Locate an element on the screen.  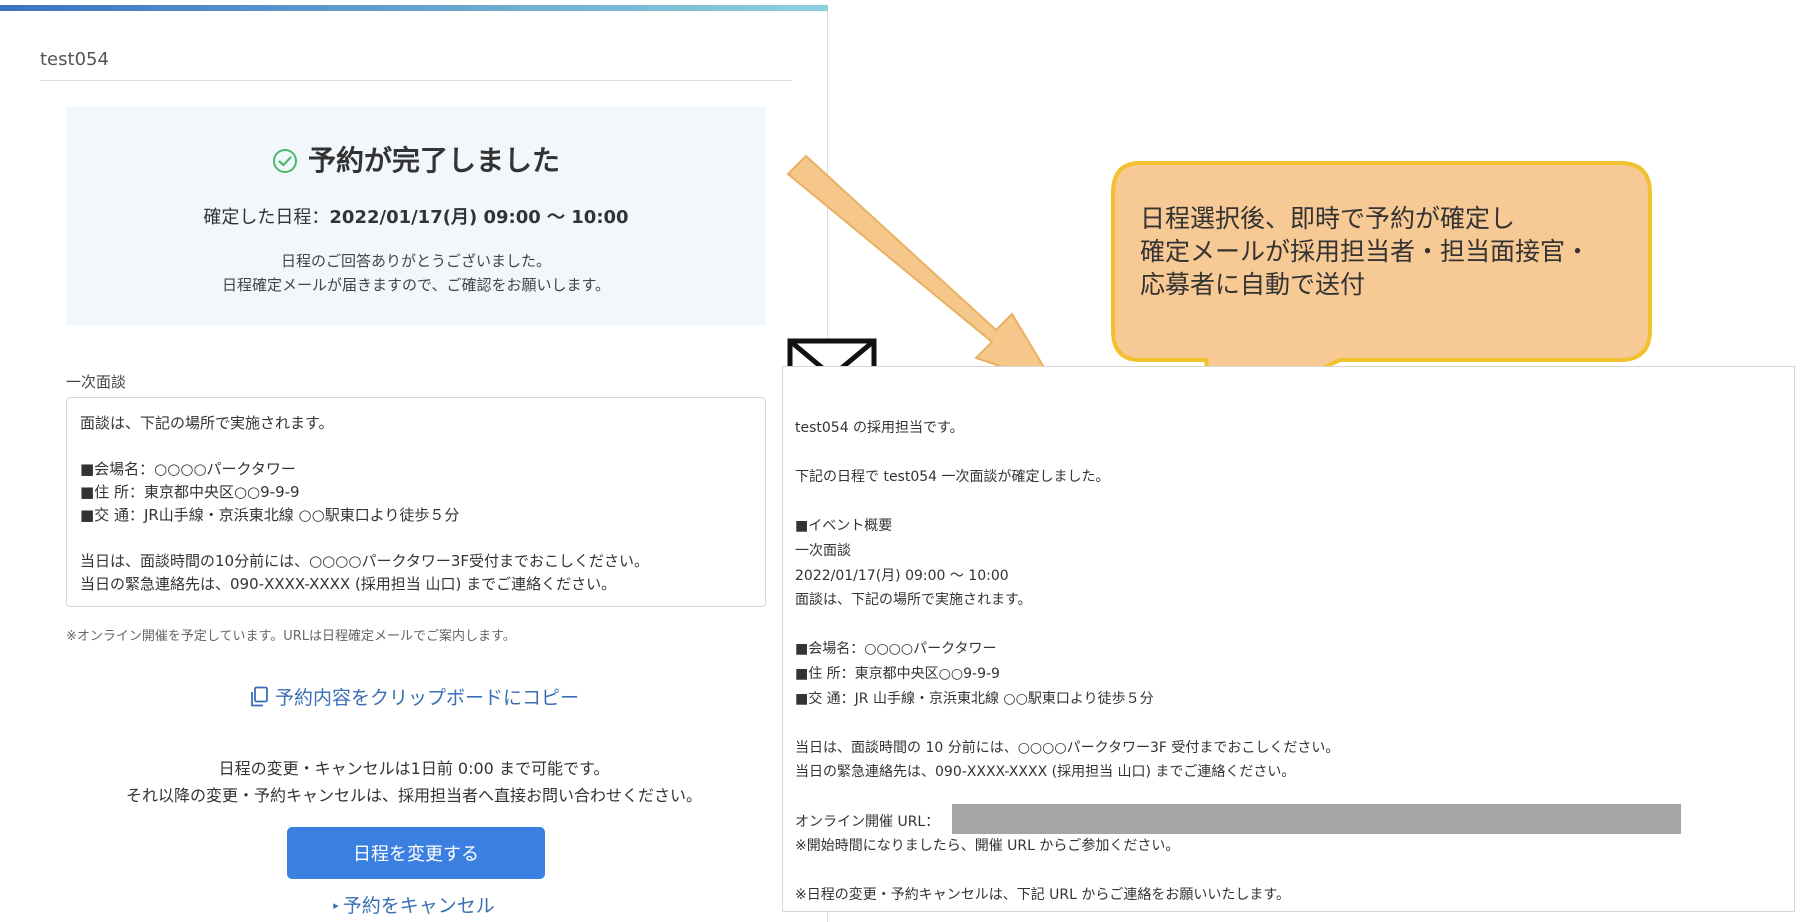
copy-to-clipboard-link: 予約内容をクリップボードにコピー is located at coordinates (414, 698).